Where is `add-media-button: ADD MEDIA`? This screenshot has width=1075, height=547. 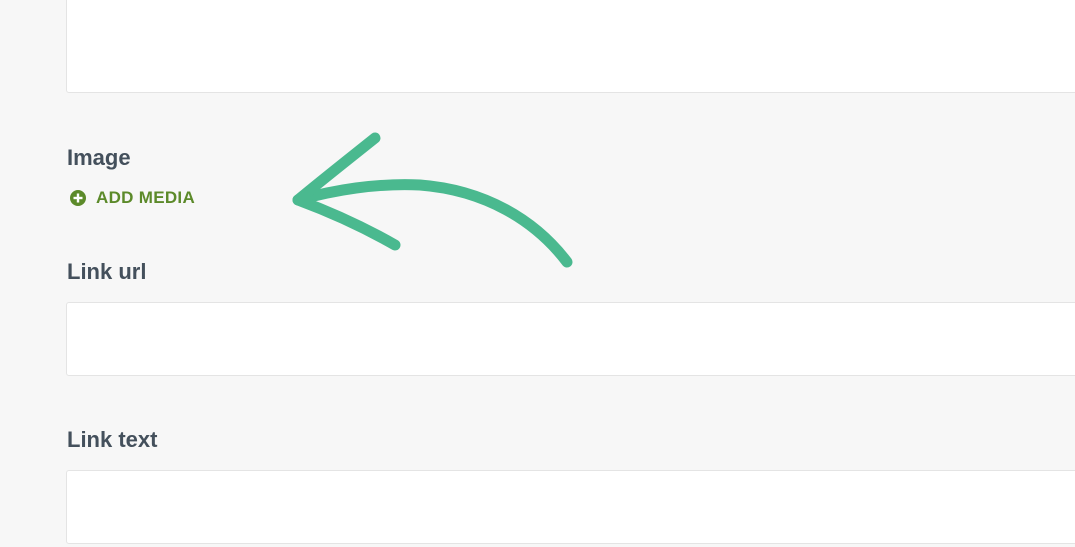
add-media-button: ADD MEDIA is located at coordinates (132, 198).